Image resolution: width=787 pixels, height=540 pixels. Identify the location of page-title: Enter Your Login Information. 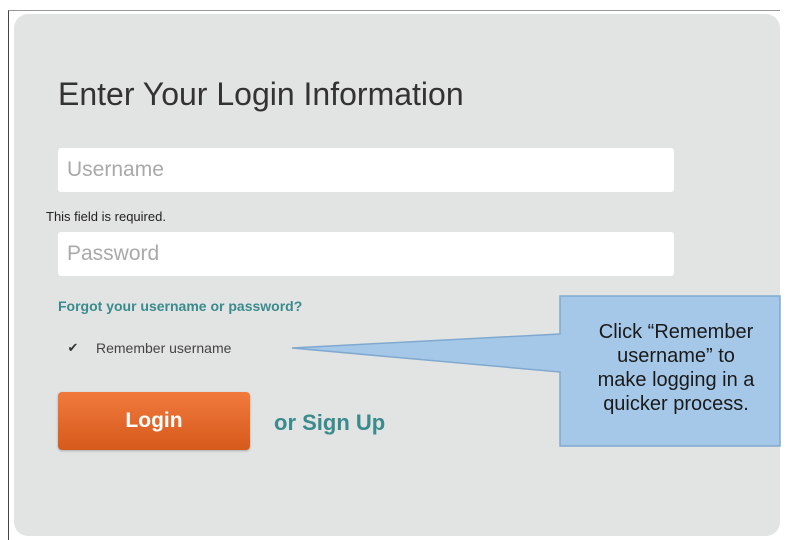
(261, 94).